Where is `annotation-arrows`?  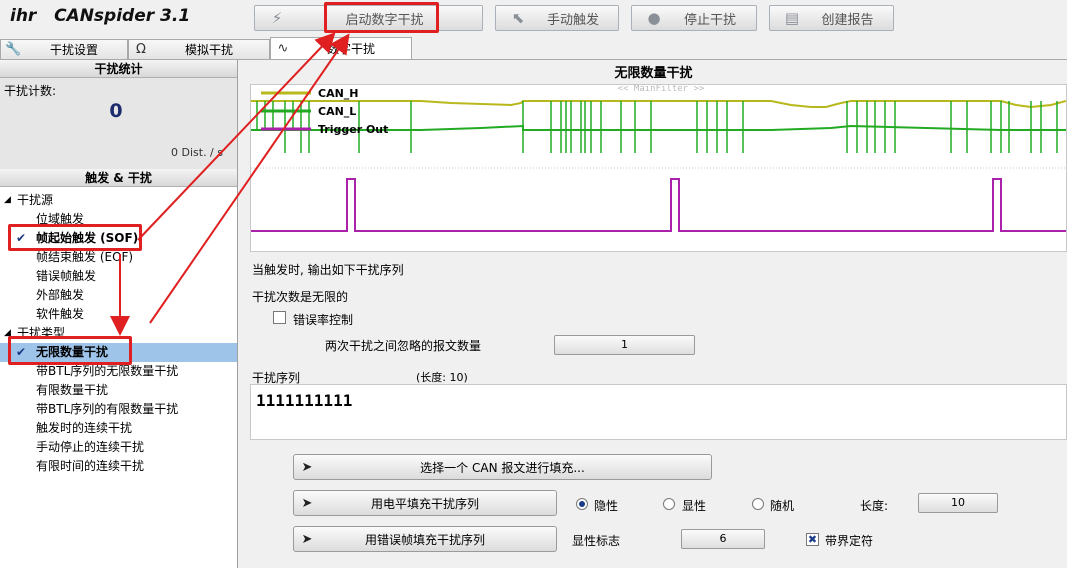
annotation-arrows is located at coordinates (230, 184).